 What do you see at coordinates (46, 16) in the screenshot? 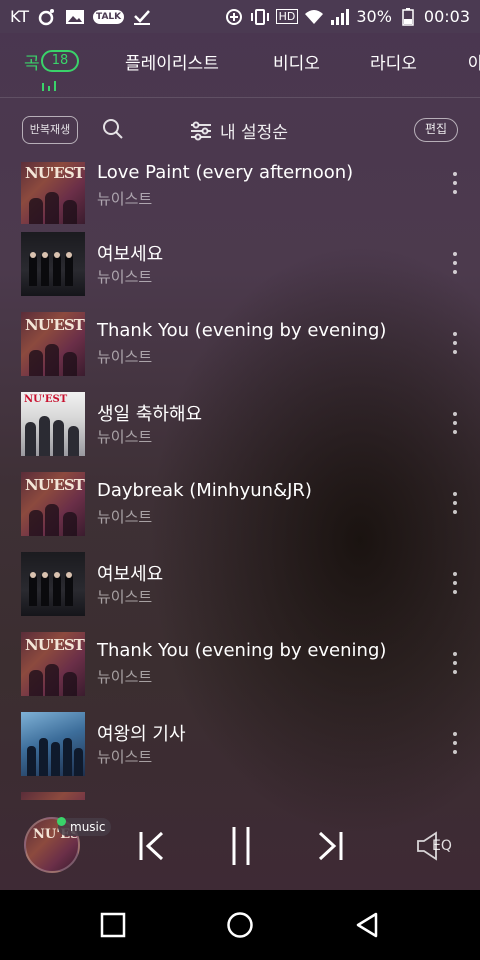
I see `music-app-icon` at bounding box center [46, 16].